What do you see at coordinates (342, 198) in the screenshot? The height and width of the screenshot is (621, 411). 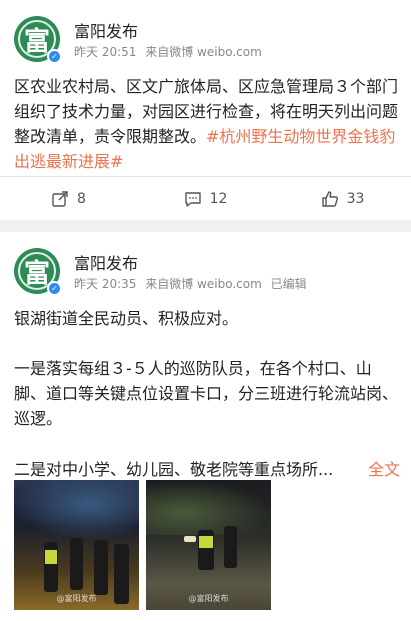 I see `like-button: 33` at bounding box center [342, 198].